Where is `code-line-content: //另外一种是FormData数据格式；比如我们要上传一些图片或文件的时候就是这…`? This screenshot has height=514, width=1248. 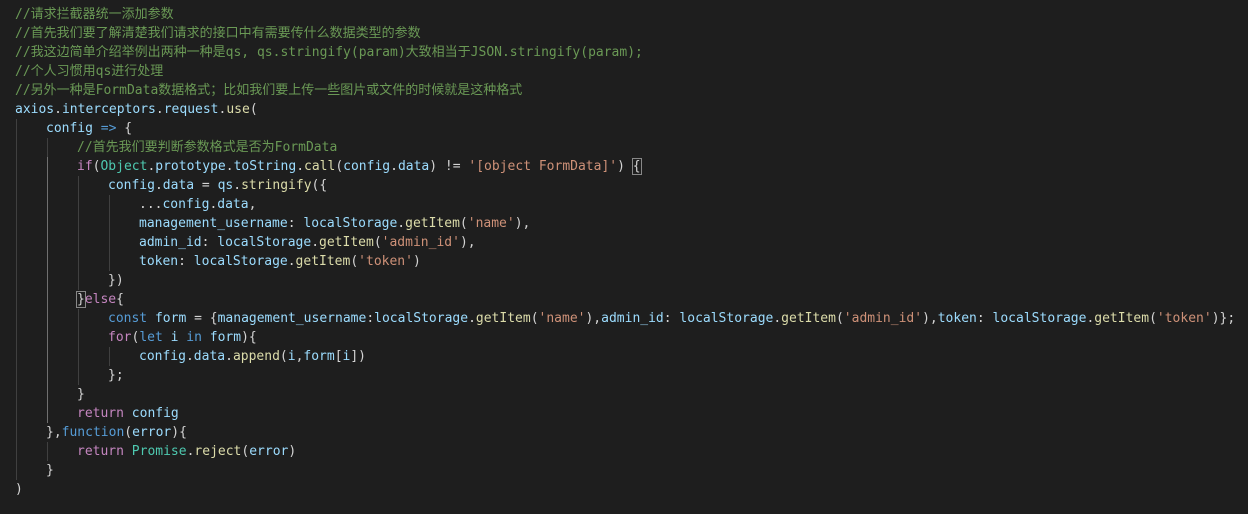
code-line-content: //另外一种是FormData数据格式；比如我们要上传一些图片或文件的时候就是这… is located at coordinates (268, 90).